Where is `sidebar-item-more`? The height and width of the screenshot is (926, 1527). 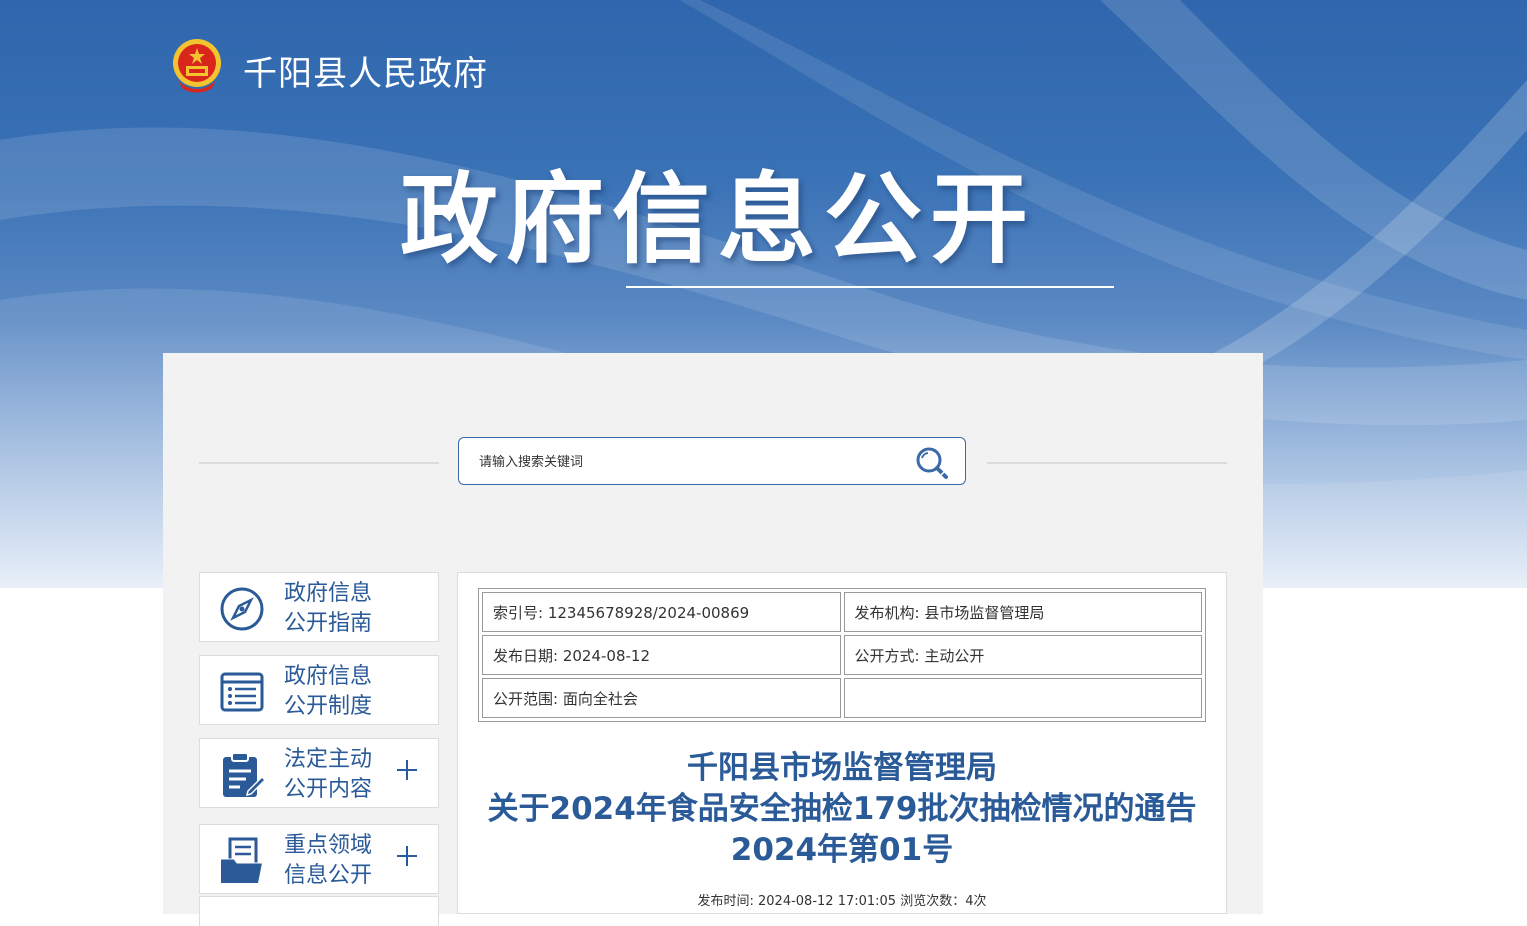 sidebar-item-more is located at coordinates (319, 911).